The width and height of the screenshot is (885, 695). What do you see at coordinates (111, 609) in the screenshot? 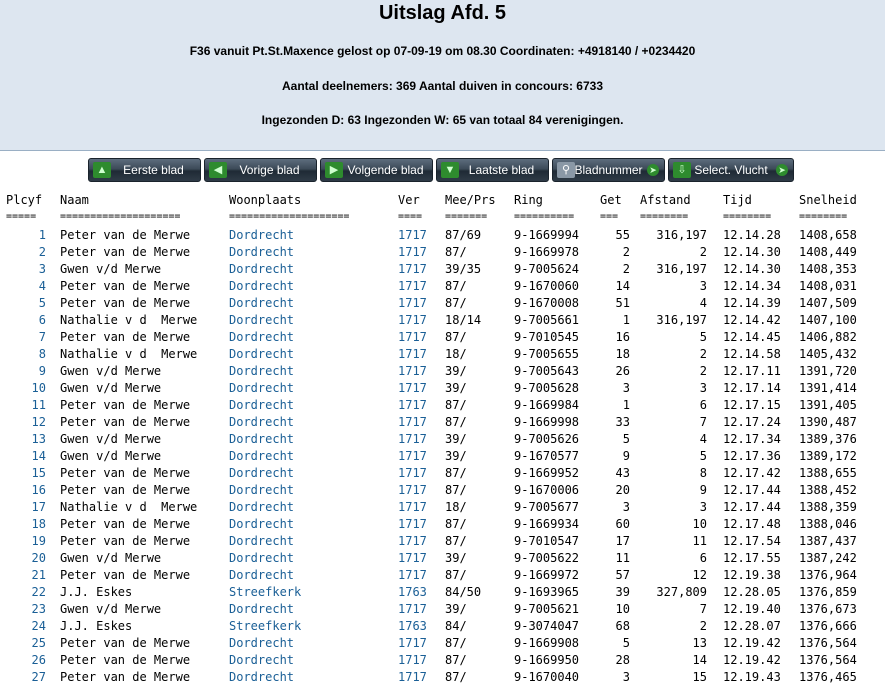
I see `cell-name: Gwen v/d Merwe` at bounding box center [111, 609].